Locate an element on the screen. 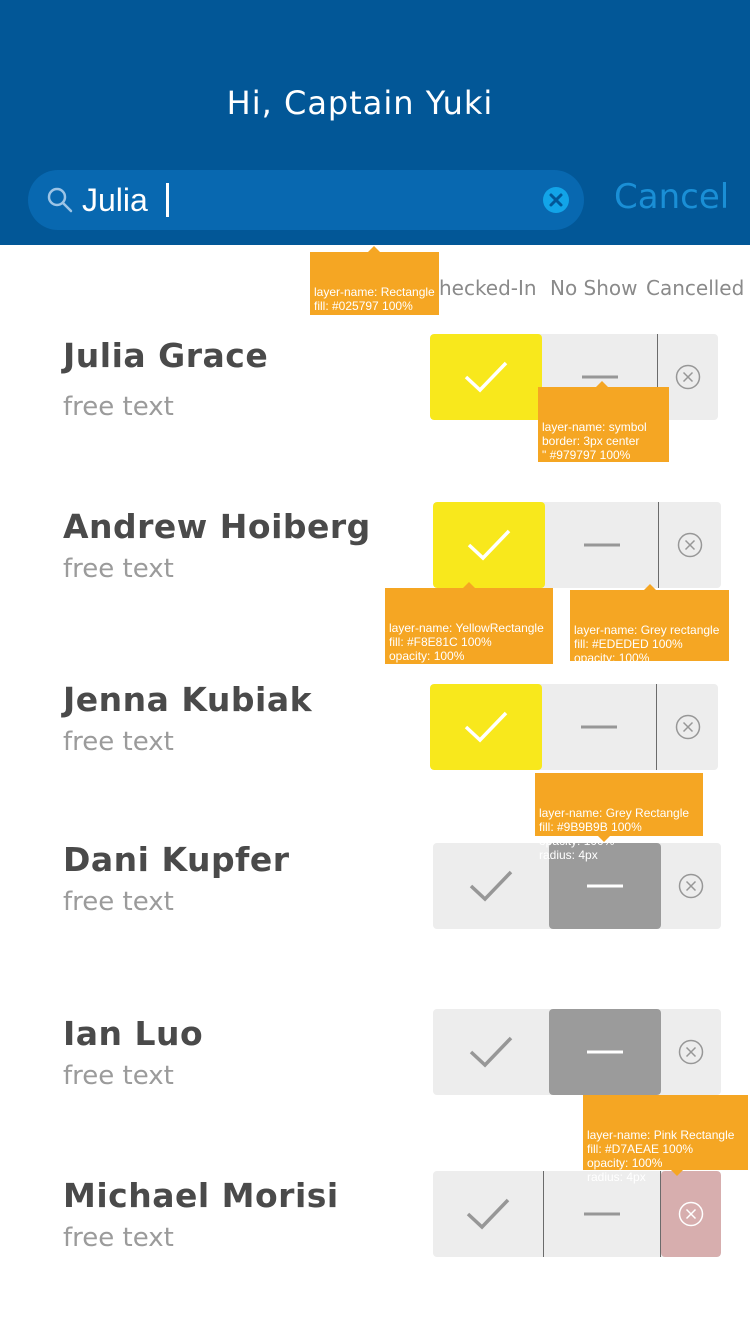  cancel-button: Cancel is located at coordinates (671, 197).